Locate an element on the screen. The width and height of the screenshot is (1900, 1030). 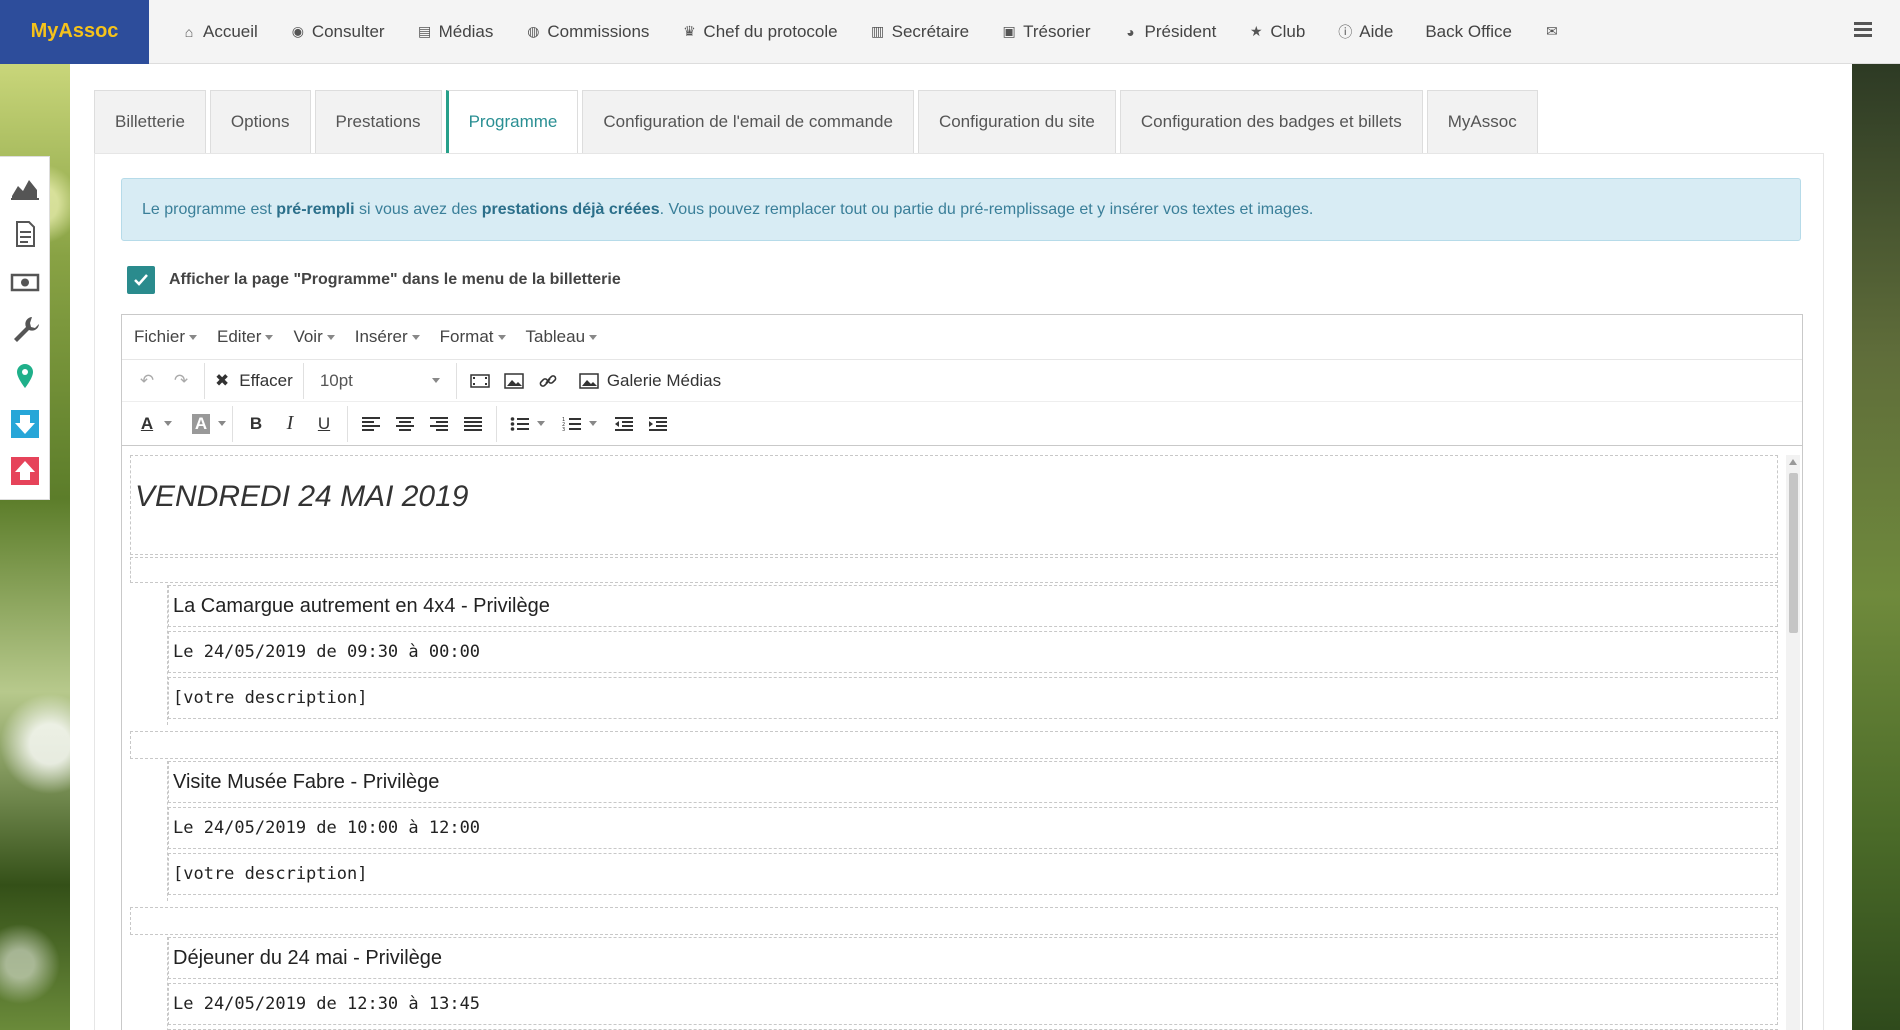
text-color-button: A is located at coordinates (147, 424).